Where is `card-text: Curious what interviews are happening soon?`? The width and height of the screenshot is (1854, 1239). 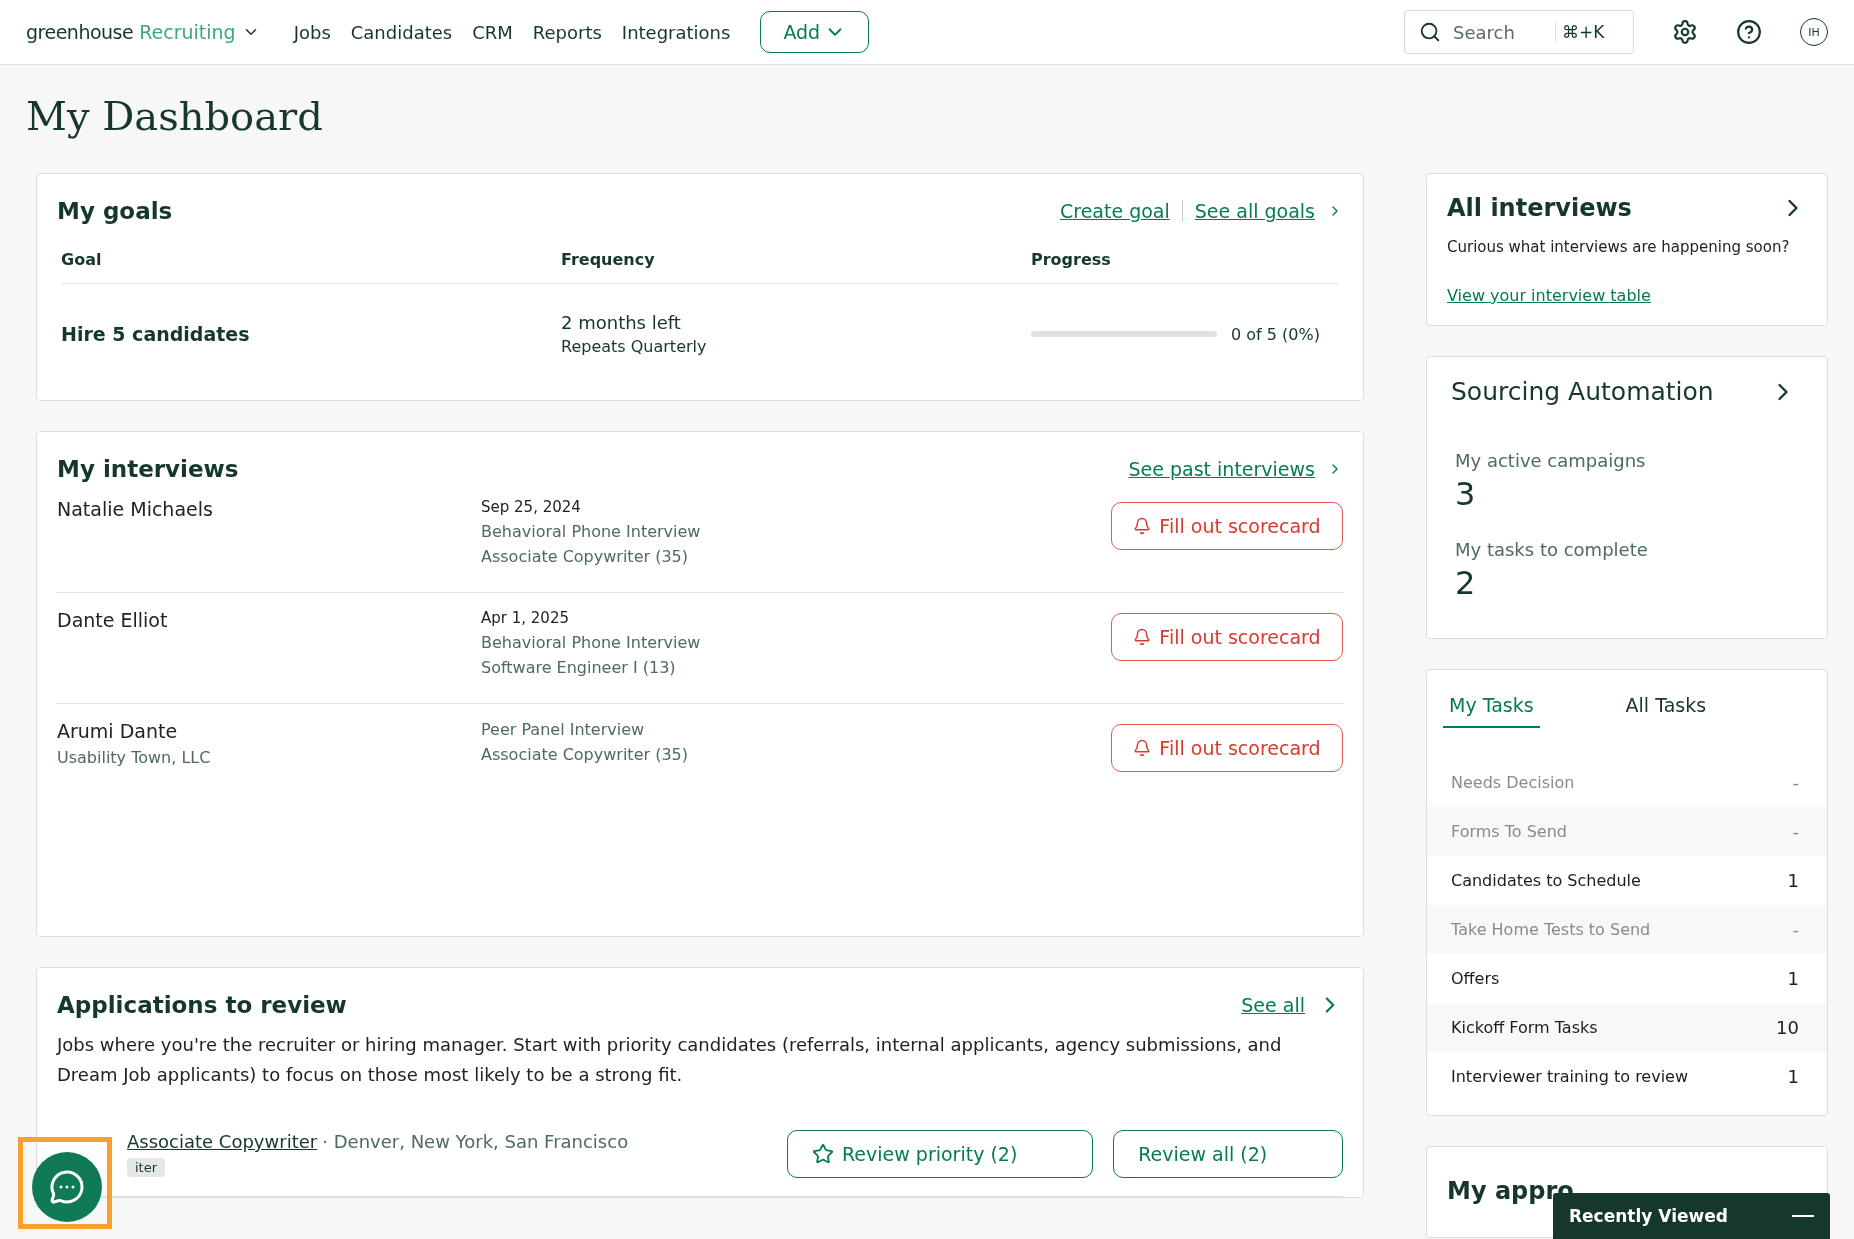 card-text: Curious what interviews are happening soon? is located at coordinates (1619, 247).